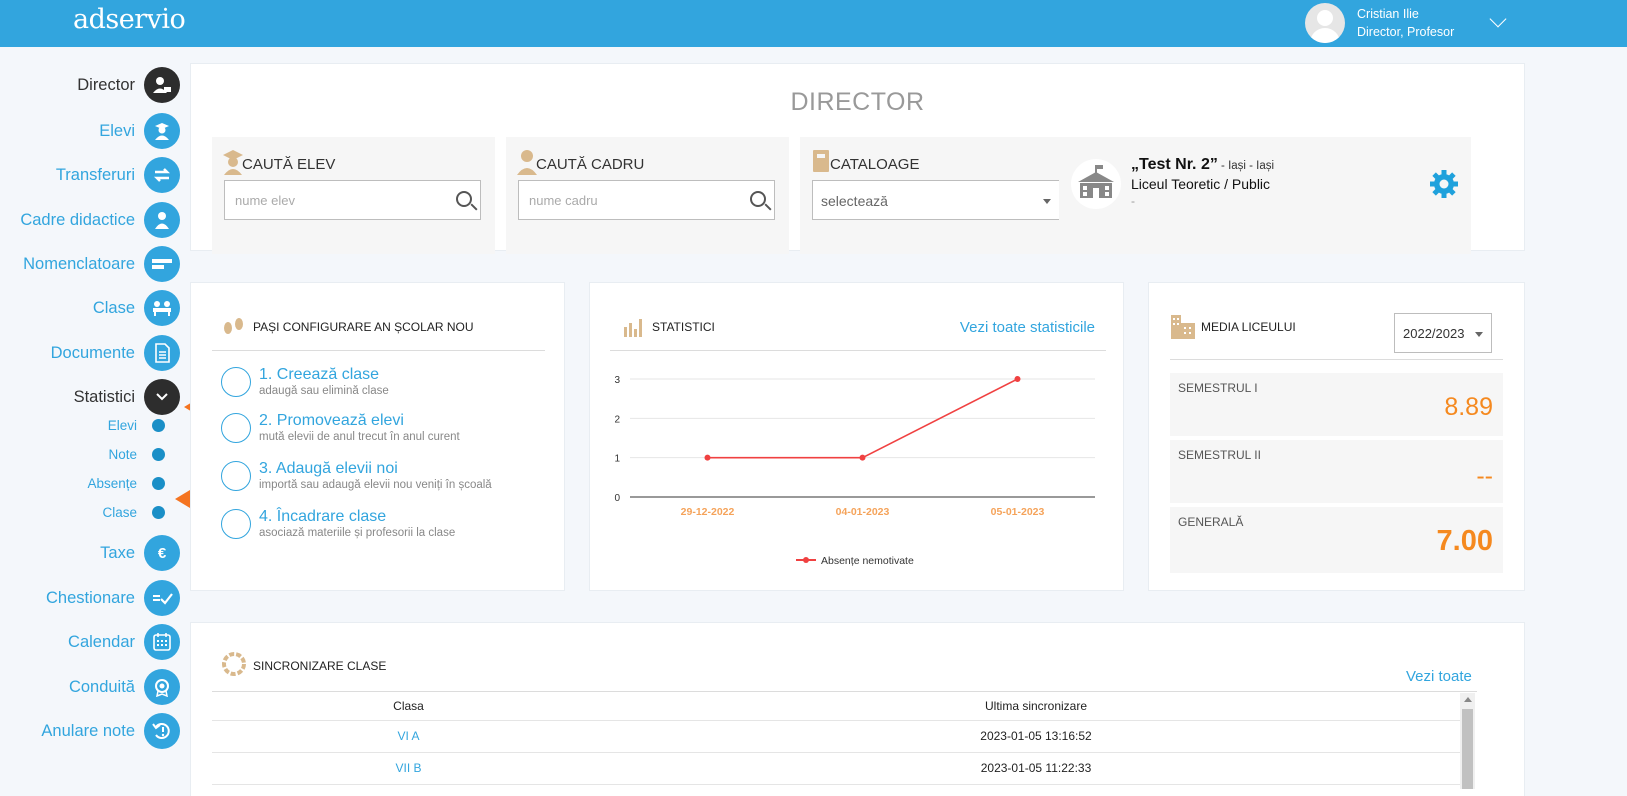 This screenshot has width=1627, height=796. What do you see at coordinates (265, 200) in the screenshot?
I see `search-student-placeholder: nume elev` at bounding box center [265, 200].